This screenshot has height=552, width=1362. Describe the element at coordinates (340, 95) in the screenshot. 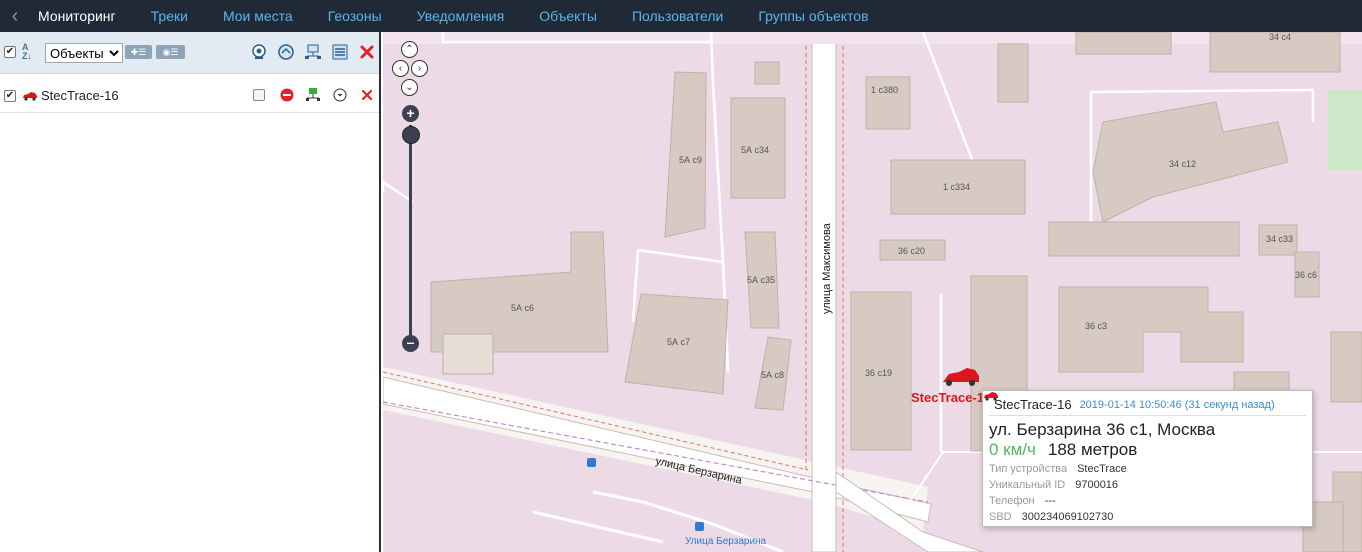

I see `dropdown-circle-icon` at that location.